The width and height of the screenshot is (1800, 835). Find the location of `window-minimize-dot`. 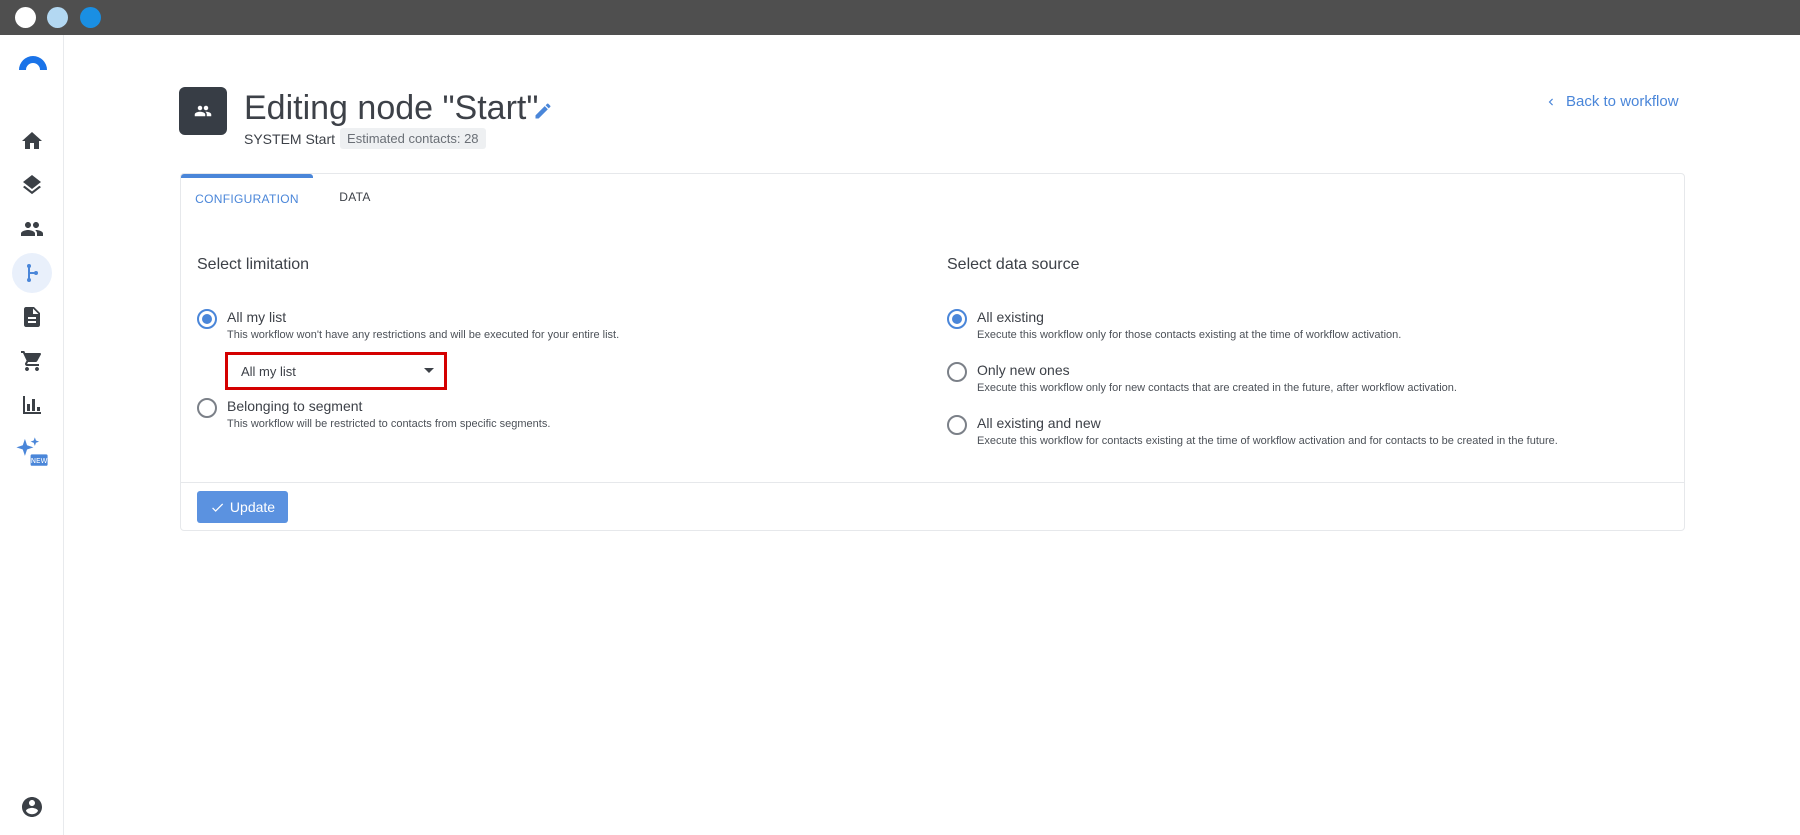

window-minimize-dot is located at coordinates (57, 17).